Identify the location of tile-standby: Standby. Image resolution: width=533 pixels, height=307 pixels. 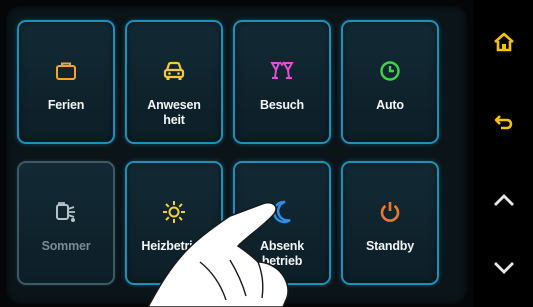
(390, 223).